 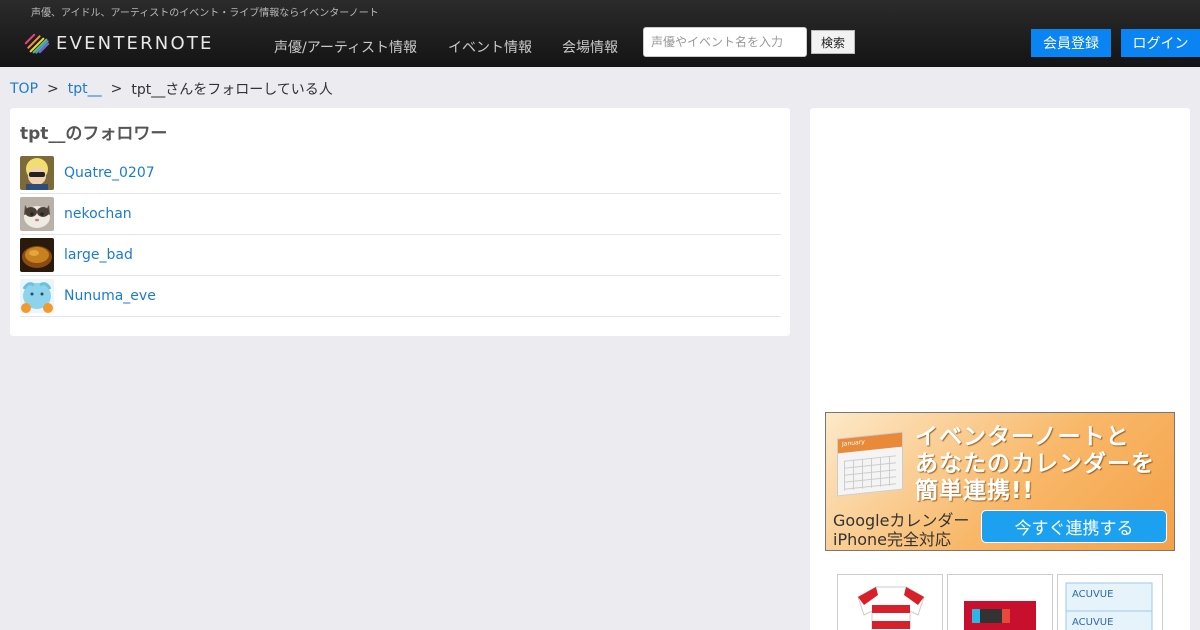 What do you see at coordinates (24, 89) in the screenshot?
I see `breadcrumb-top: TOP` at bounding box center [24, 89].